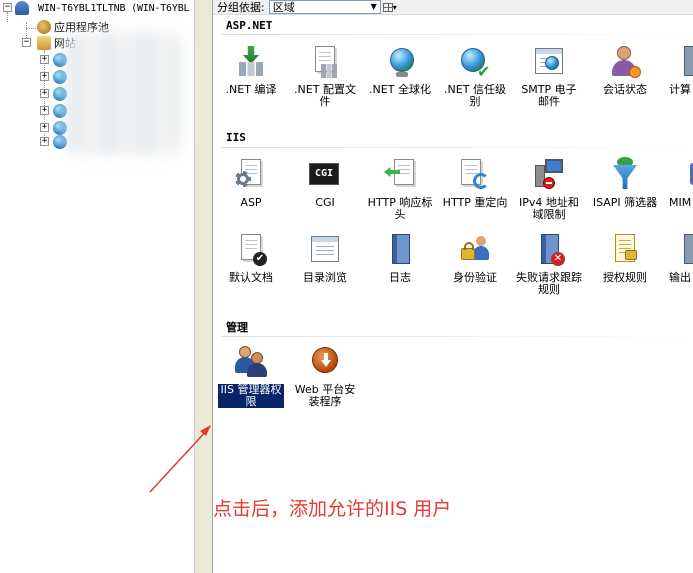  What do you see at coordinates (332, 509) in the screenshot?
I see `annotation-text: 点击后，添加允许的IIS 用户` at bounding box center [332, 509].